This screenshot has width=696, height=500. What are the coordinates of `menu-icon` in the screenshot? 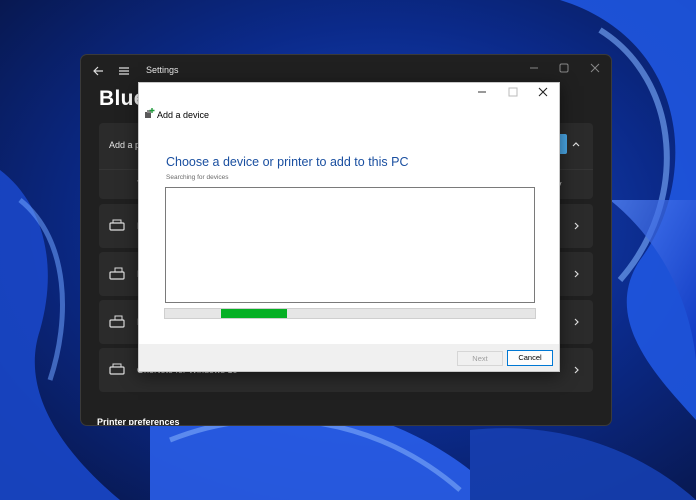 It's located at (124, 71).